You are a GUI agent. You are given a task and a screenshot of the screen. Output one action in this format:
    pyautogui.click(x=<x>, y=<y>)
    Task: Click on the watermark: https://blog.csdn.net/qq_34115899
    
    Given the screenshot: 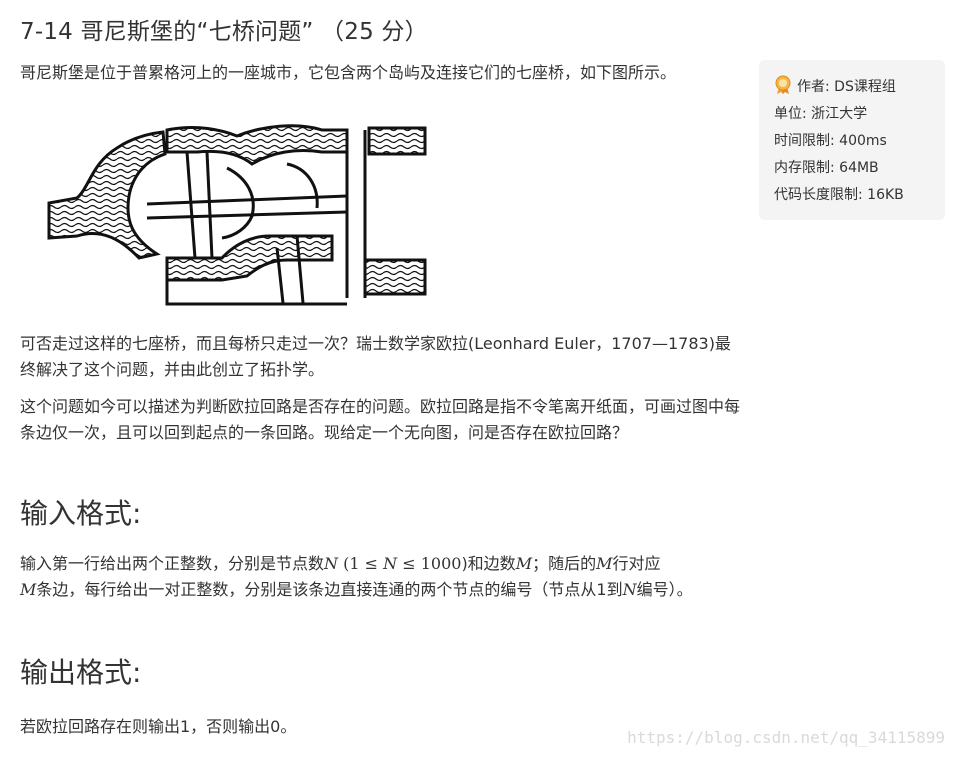 What is the action you would take?
    pyautogui.click(x=786, y=737)
    